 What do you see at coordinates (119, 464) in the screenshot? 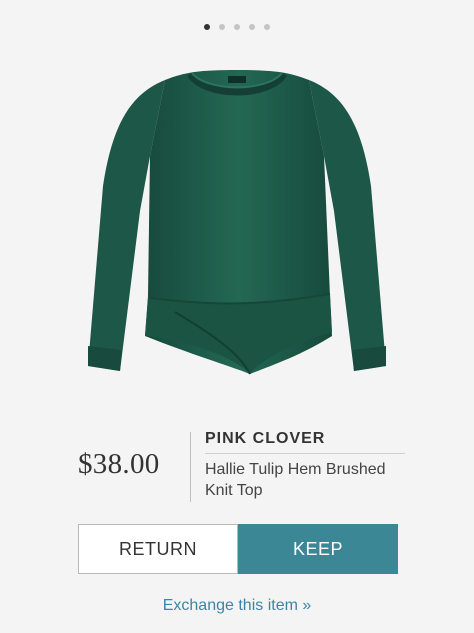
I see `price: $38.00` at bounding box center [119, 464].